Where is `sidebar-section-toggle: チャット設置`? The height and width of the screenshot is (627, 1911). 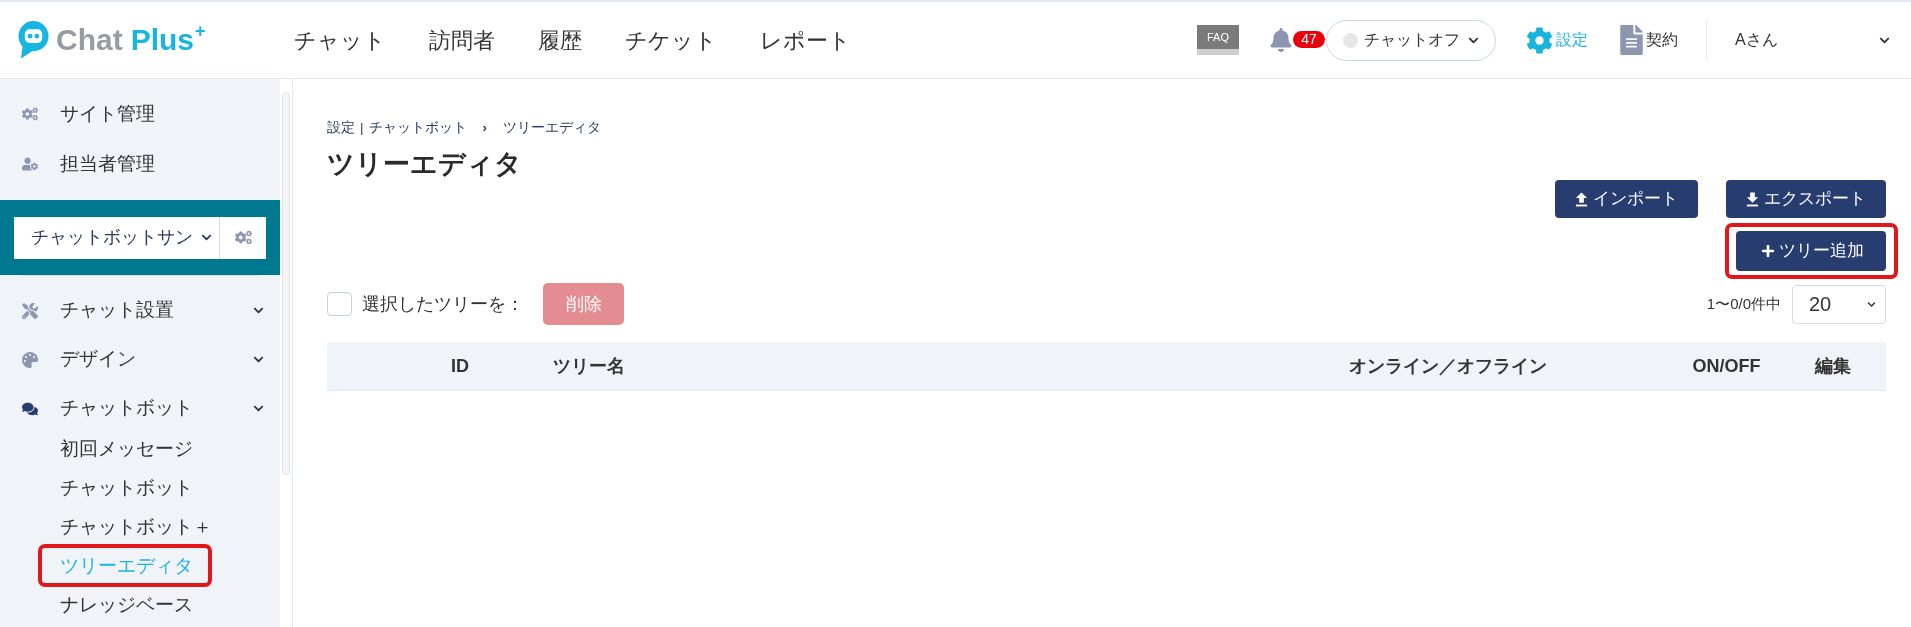 sidebar-section-toggle: チャット設置 is located at coordinates (140, 310).